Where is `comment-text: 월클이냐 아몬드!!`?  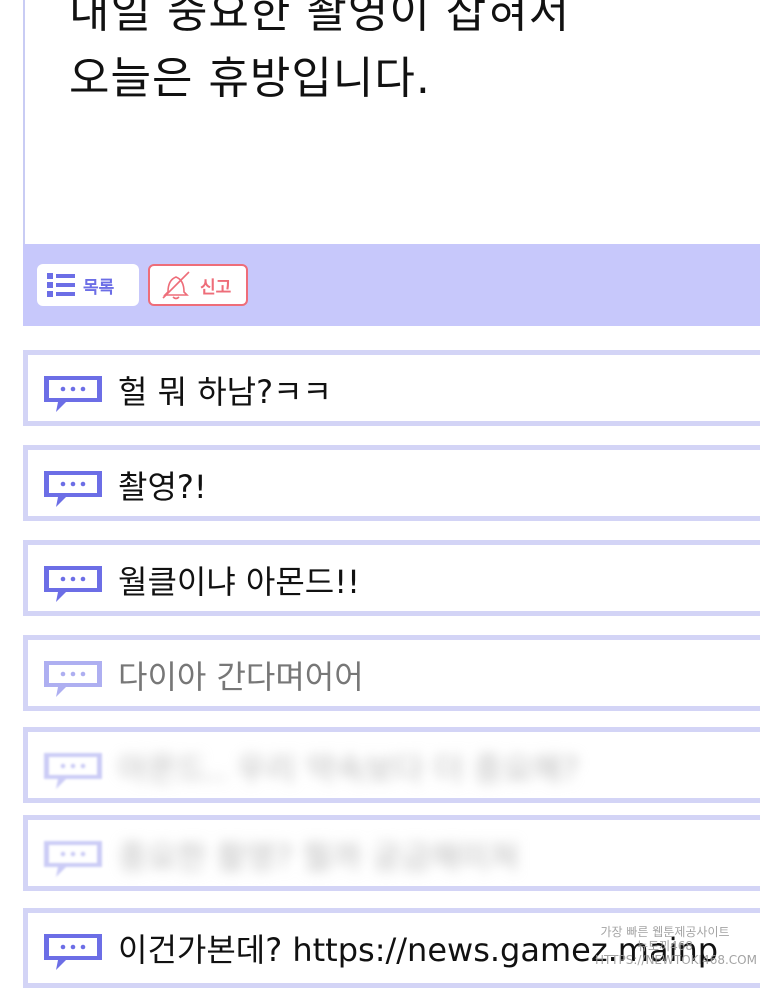
comment-text: 월클이냐 아몬드!! is located at coordinates (239, 582).